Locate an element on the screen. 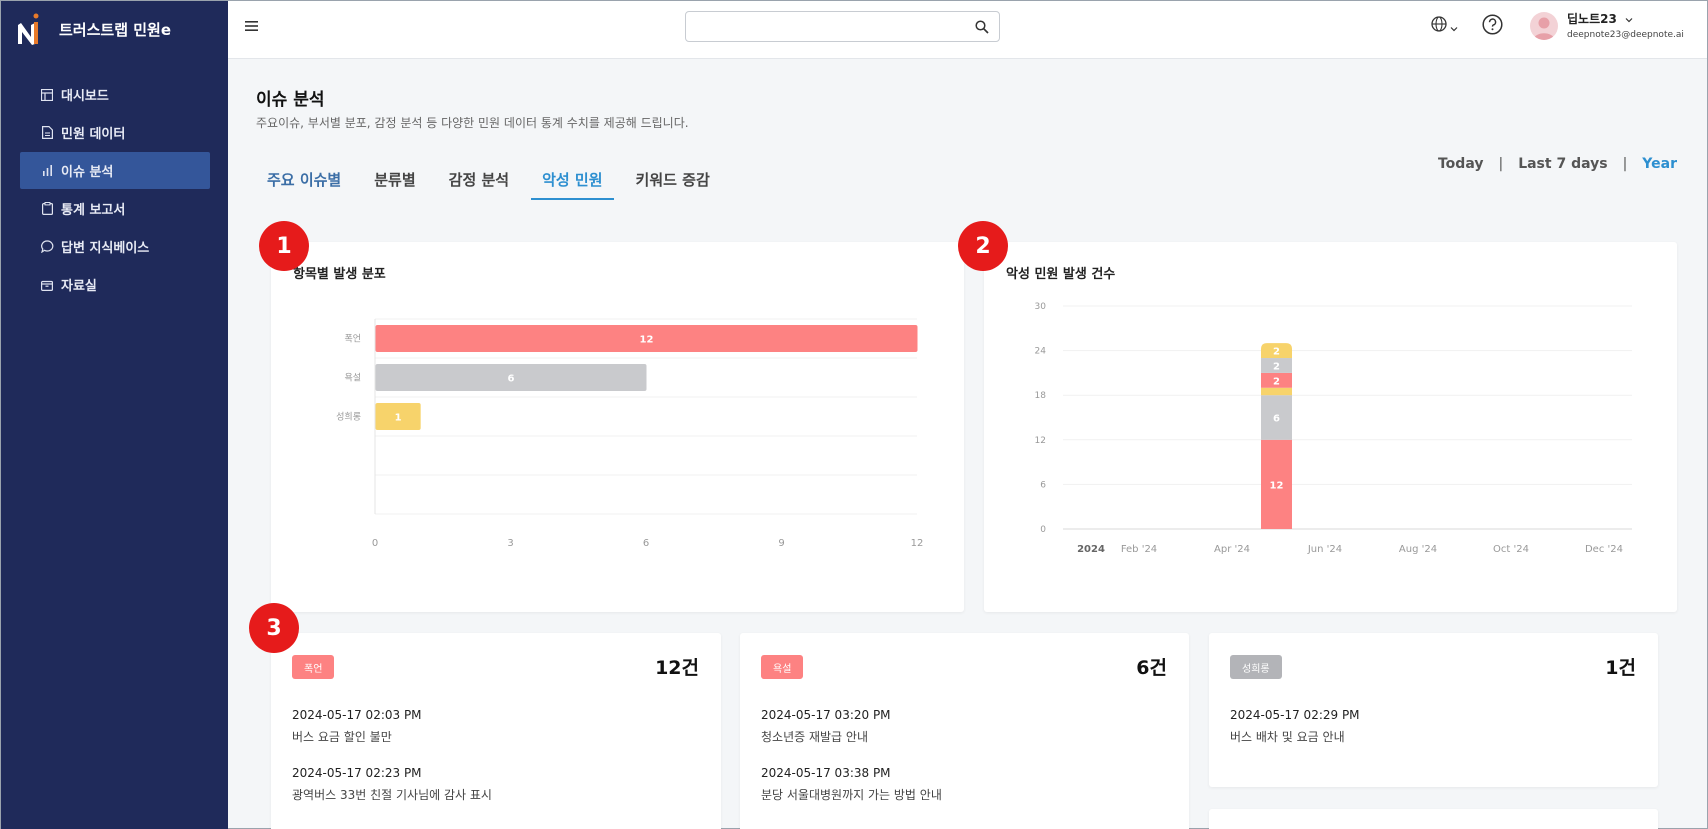  range-last-7-days: Last 7 days is located at coordinates (1562, 164).